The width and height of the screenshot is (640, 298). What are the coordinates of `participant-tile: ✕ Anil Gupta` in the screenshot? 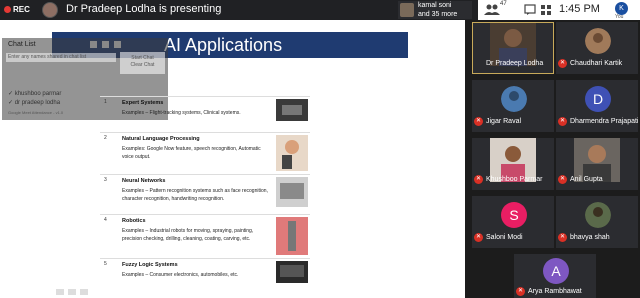 It's located at (597, 164).